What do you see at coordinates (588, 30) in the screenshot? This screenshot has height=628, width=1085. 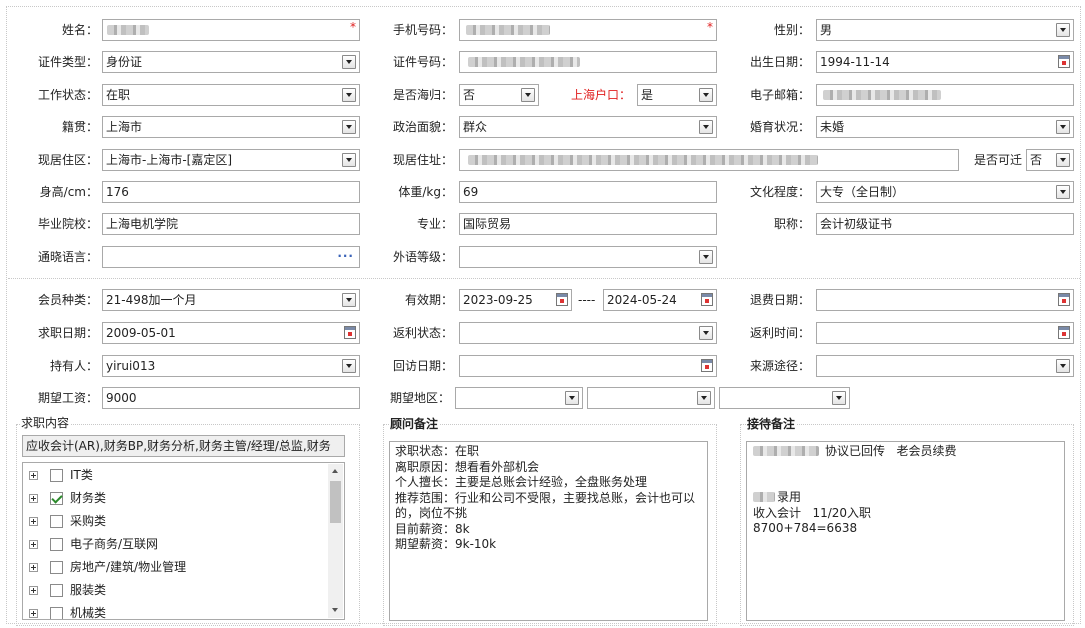 I see `phone-field: *` at bounding box center [588, 30].